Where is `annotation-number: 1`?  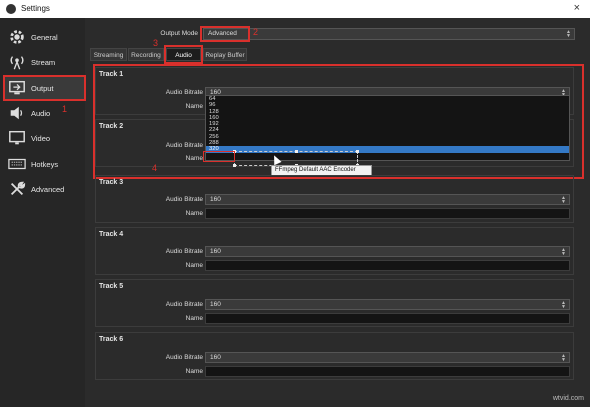 annotation-number: 1 is located at coordinates (65, 109).